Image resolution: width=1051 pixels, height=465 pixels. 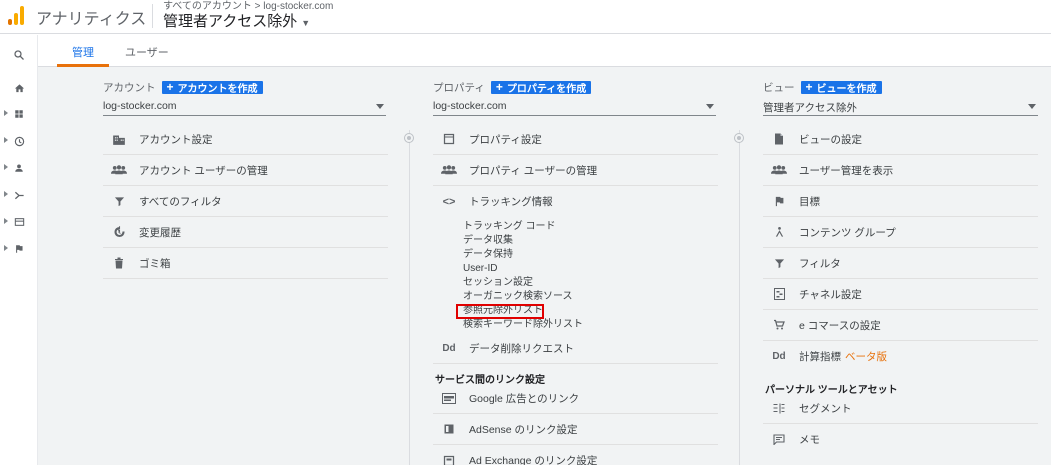 I want to click on ecommerce-settings-item: e コマースの設定, so click(x=900, y=325).